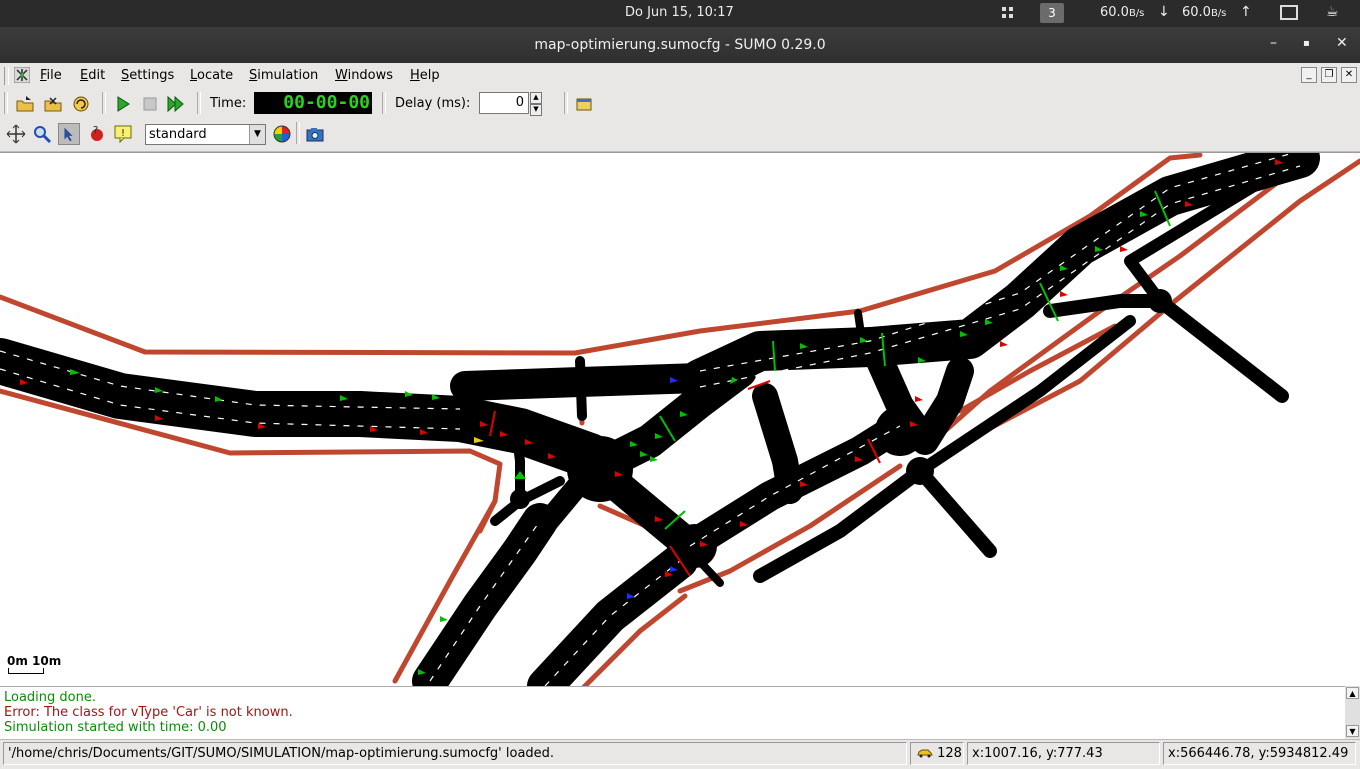 This screenshot has width=1360, height=769. What do you see at coordinates (257, 134) in the screenshot?
I see `chevron-down-icon: ▼` at bounding box center [257, 134].